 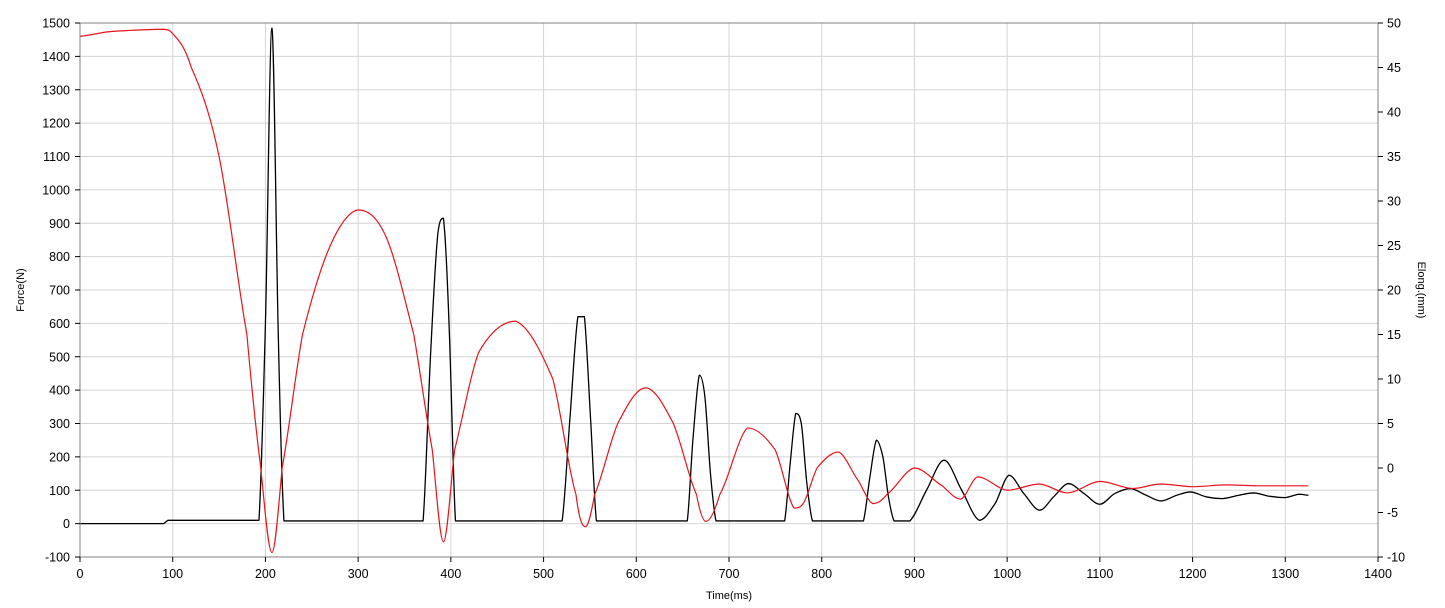 I want to click on x-tick-label: 400, so click(x=450, y=574).